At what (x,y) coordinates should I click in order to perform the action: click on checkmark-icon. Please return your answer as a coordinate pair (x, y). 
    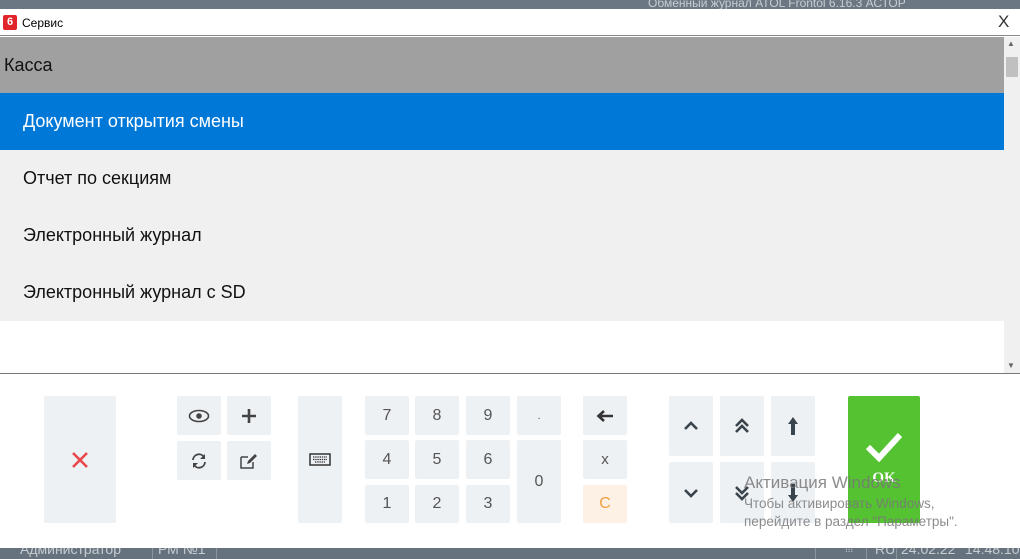
    Looking at the image, I should click on (884, 447).